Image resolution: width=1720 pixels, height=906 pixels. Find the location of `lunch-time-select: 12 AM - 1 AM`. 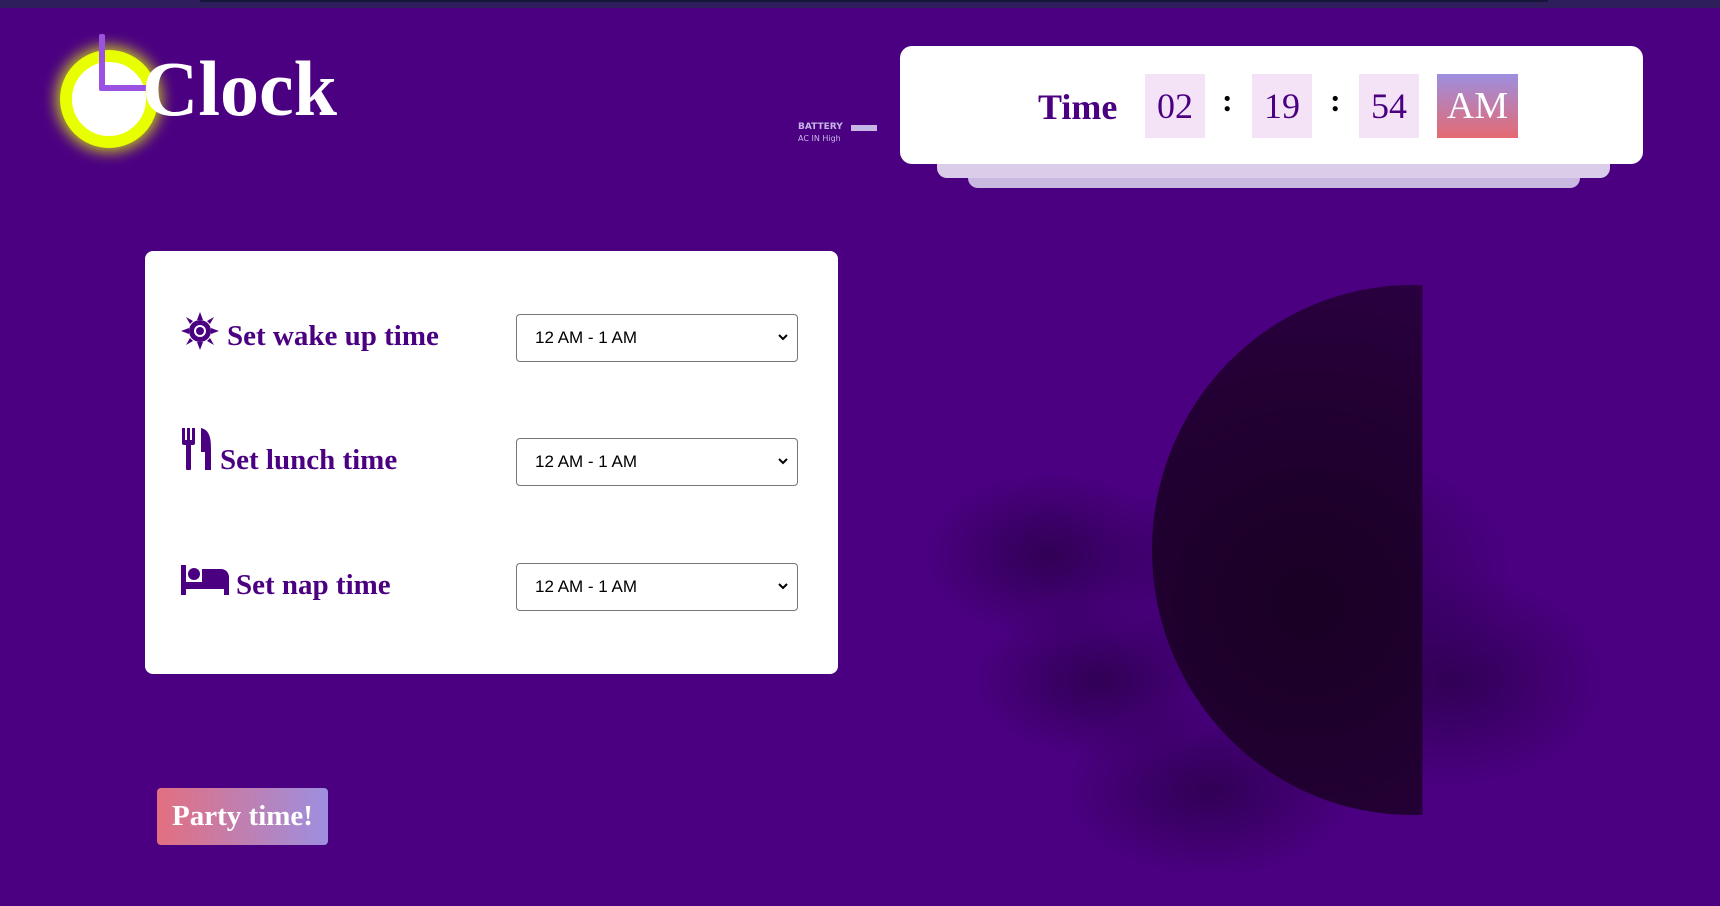

lunch-time-select: 12 AM - 1 AM is located at coordinates (657, 462).